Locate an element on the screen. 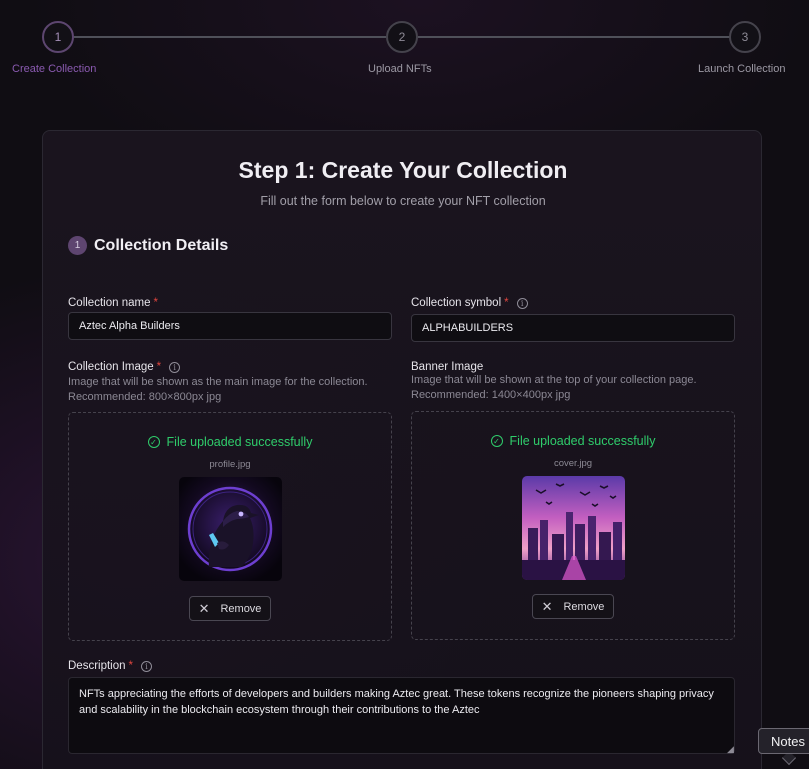 Image resolution: width=809 pixels, height=769 pixels. step-2-label: Upload NFTs is located at coordinates (400, 69).